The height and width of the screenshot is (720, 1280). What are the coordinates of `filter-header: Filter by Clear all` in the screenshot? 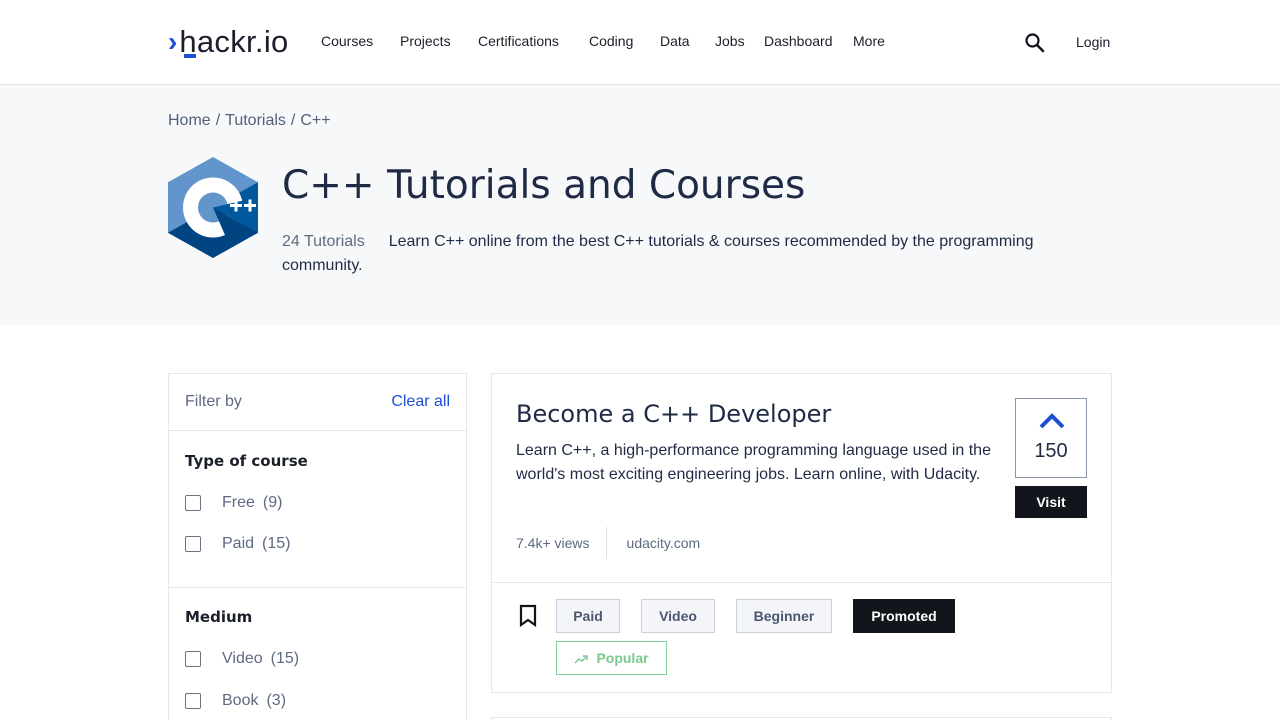 It's located at (317, 402).